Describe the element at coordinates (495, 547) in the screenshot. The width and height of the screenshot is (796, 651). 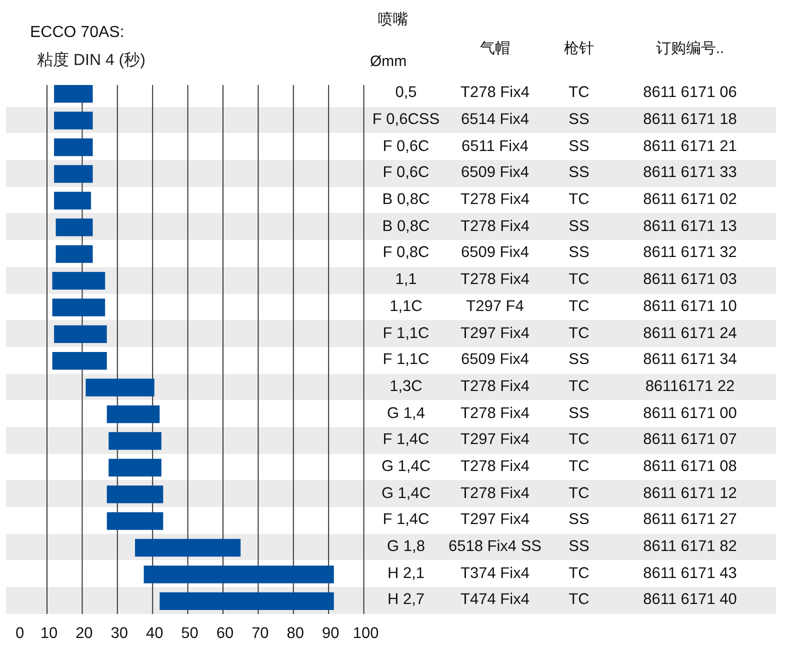
I see `table-cell-text: 6518 Fix4 SS` at that location.